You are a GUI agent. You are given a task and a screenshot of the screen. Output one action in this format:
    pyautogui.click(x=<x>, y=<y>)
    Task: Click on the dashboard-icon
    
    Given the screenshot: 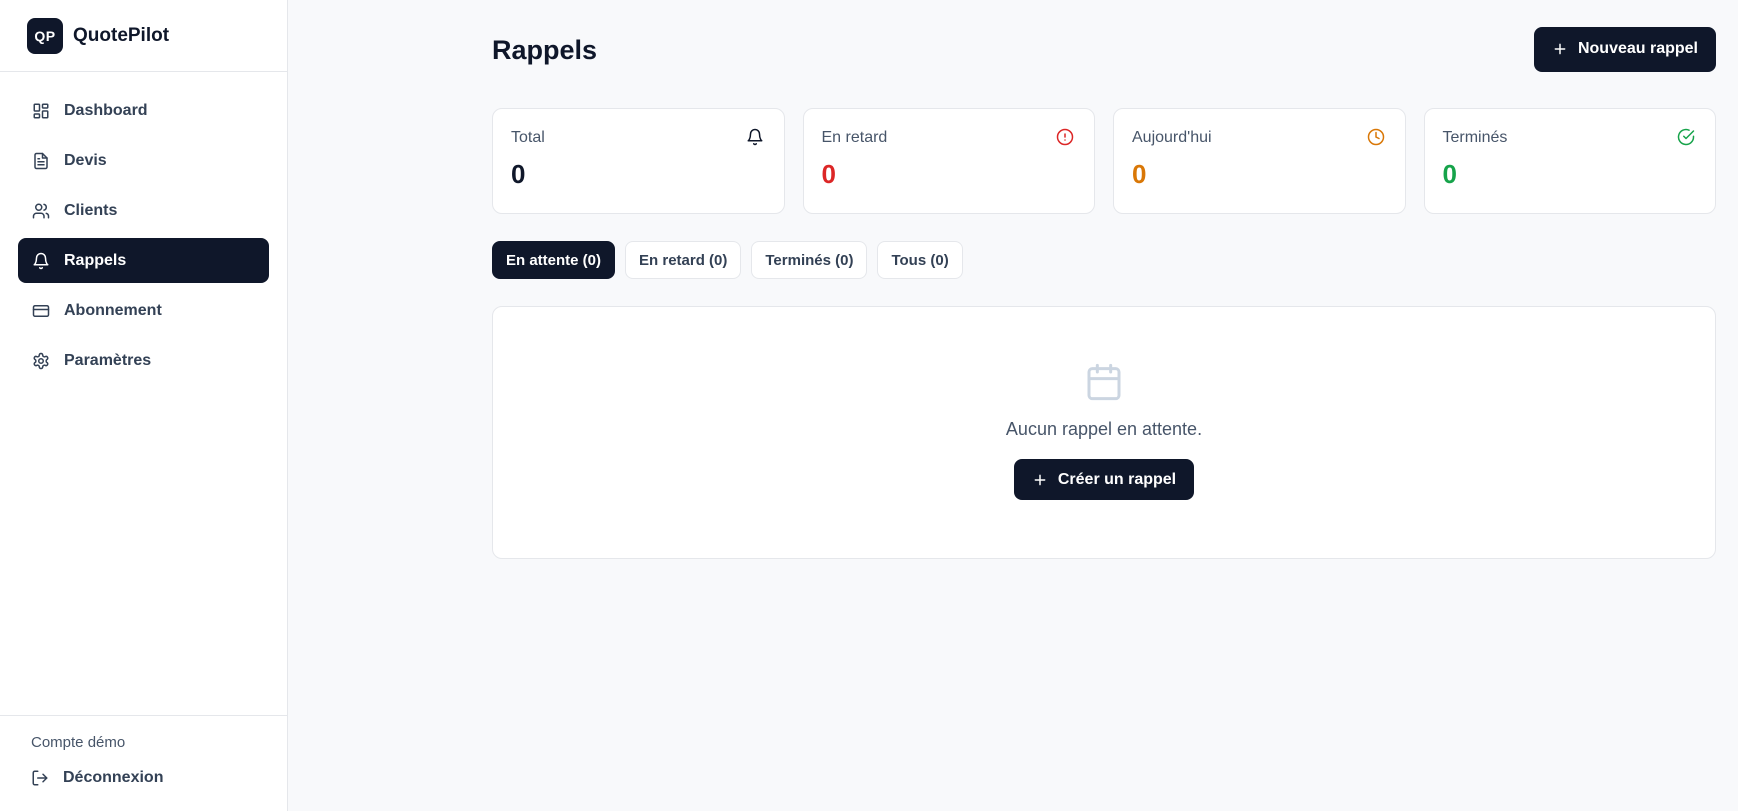 What is the action you would take?
    pyautogui.click(x=41, y=111)
    